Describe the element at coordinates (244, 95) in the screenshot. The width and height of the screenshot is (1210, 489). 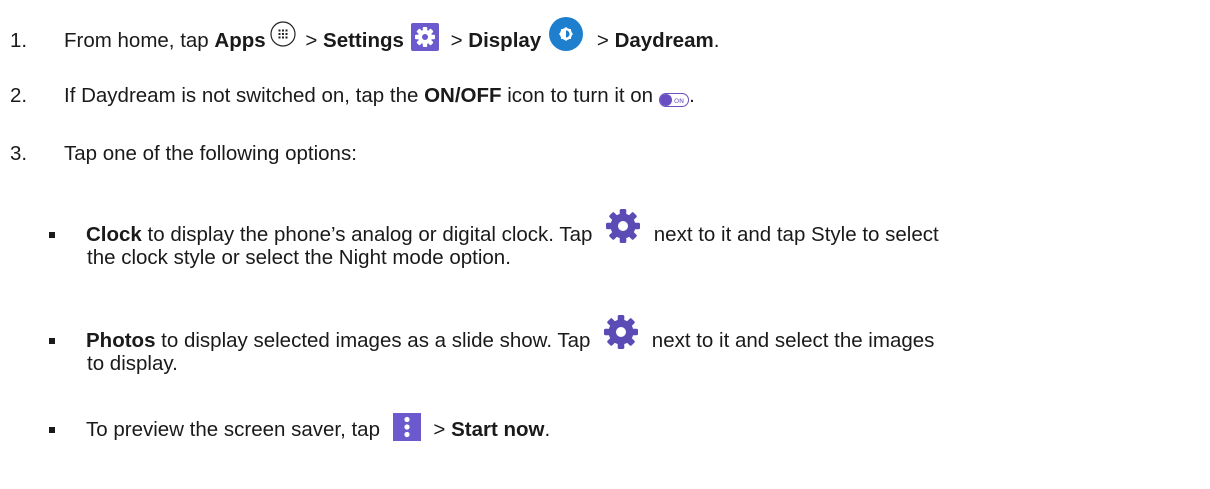
I see `step-text: If Daydream is not switched on, tap the` at that location.